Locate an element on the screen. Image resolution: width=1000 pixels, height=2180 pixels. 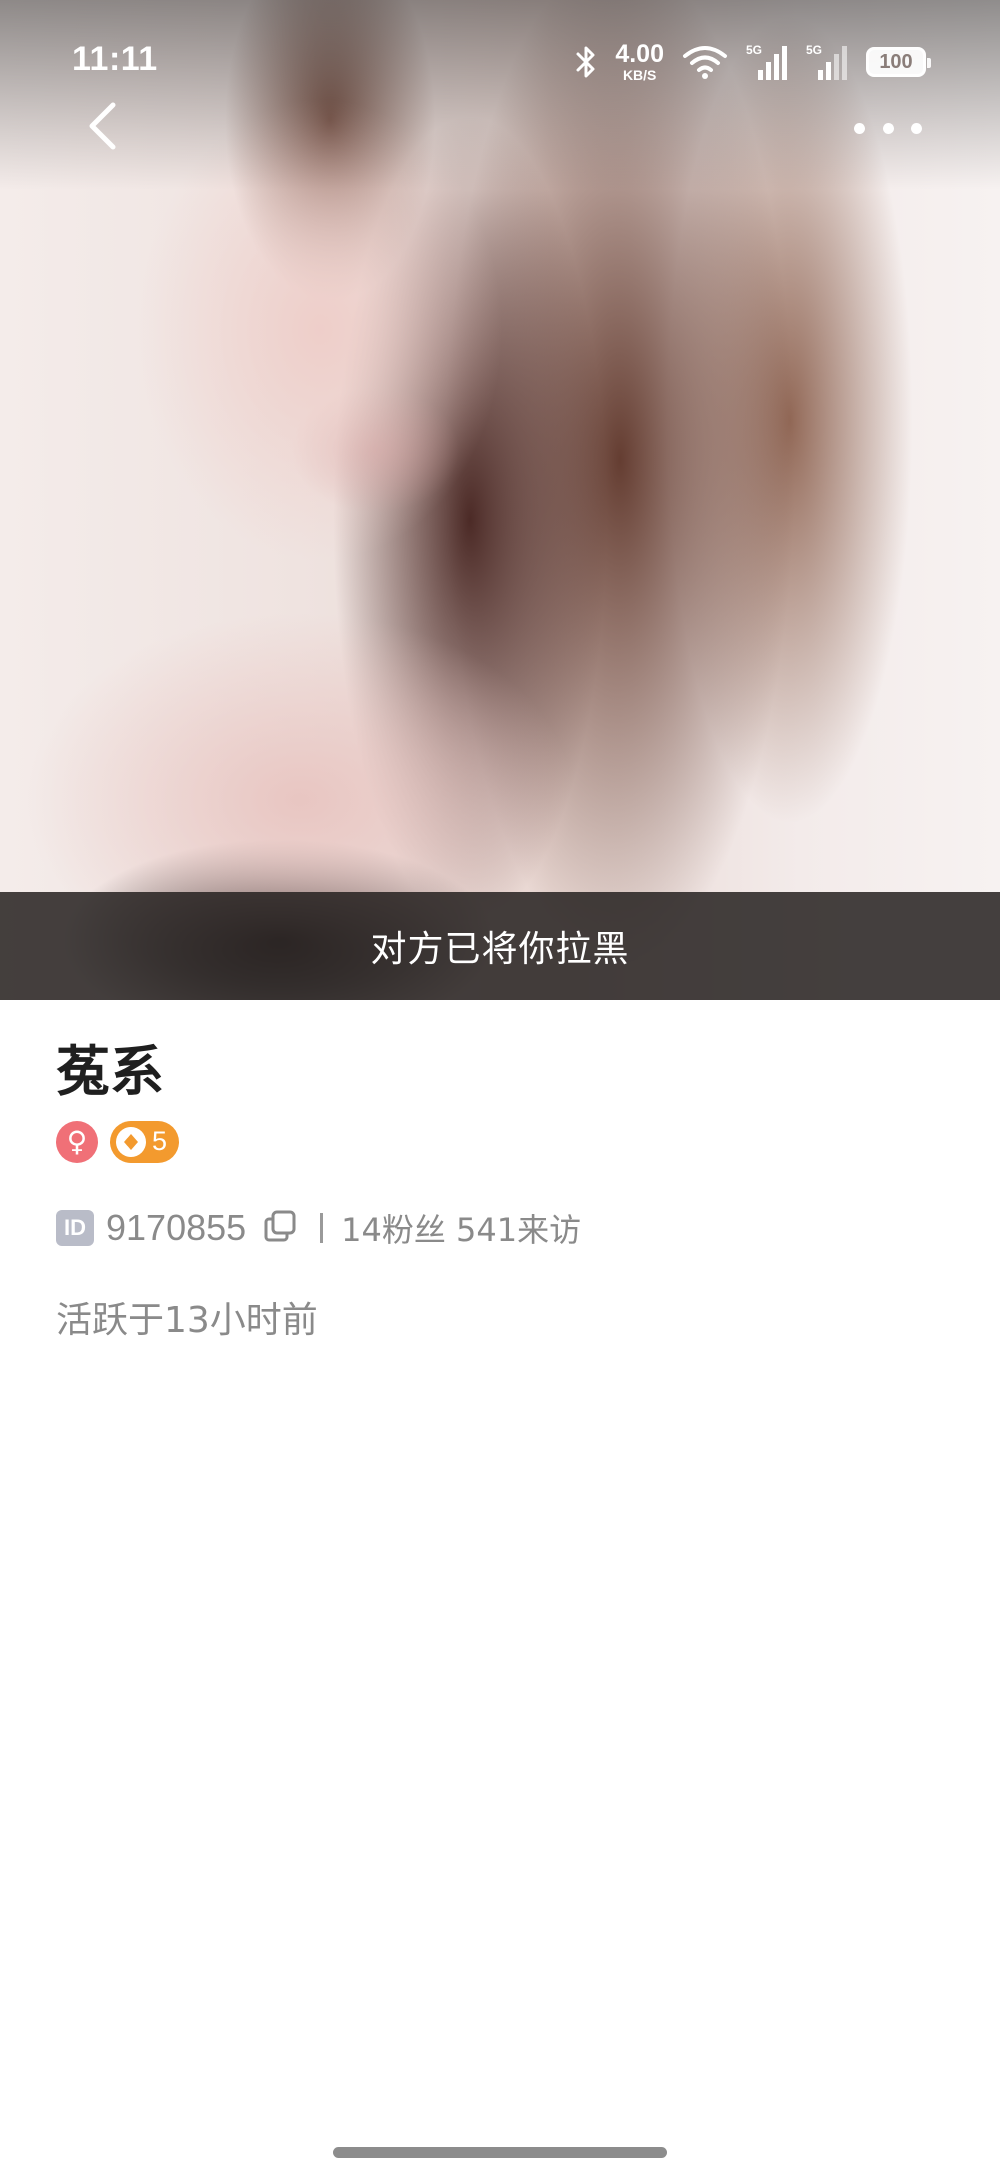
battery-icon: 100 is located at coordinates (898, 62).